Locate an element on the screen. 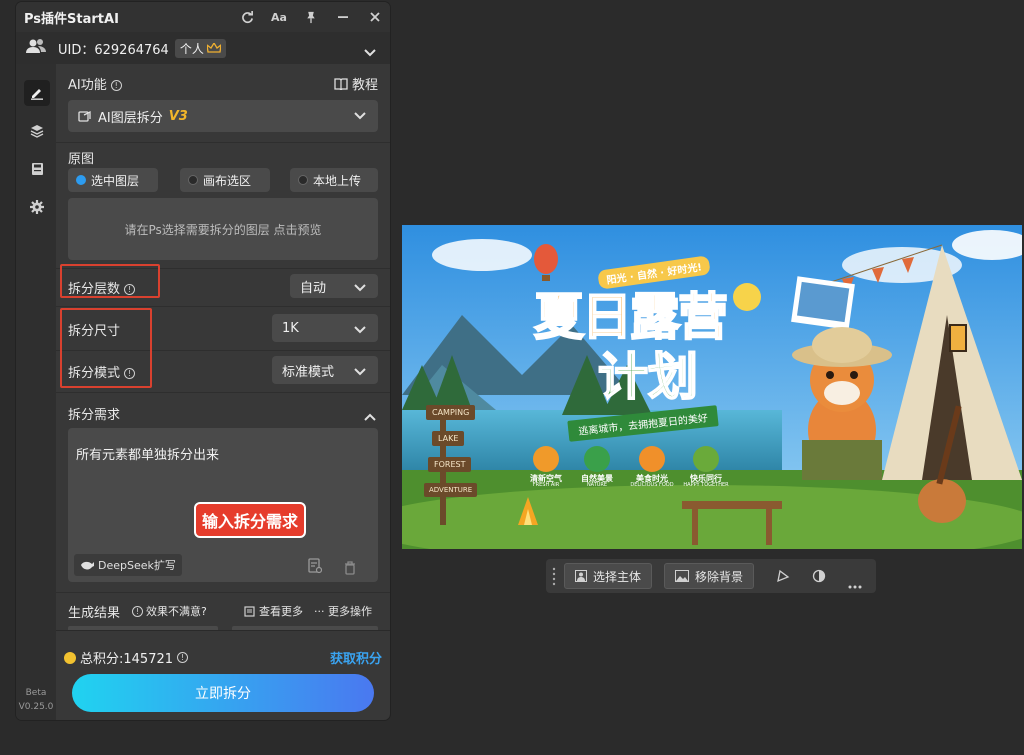 Image resolution: width=1024 pixels, height=755 pixels. coin-icon is located at coordinates (70, 657).